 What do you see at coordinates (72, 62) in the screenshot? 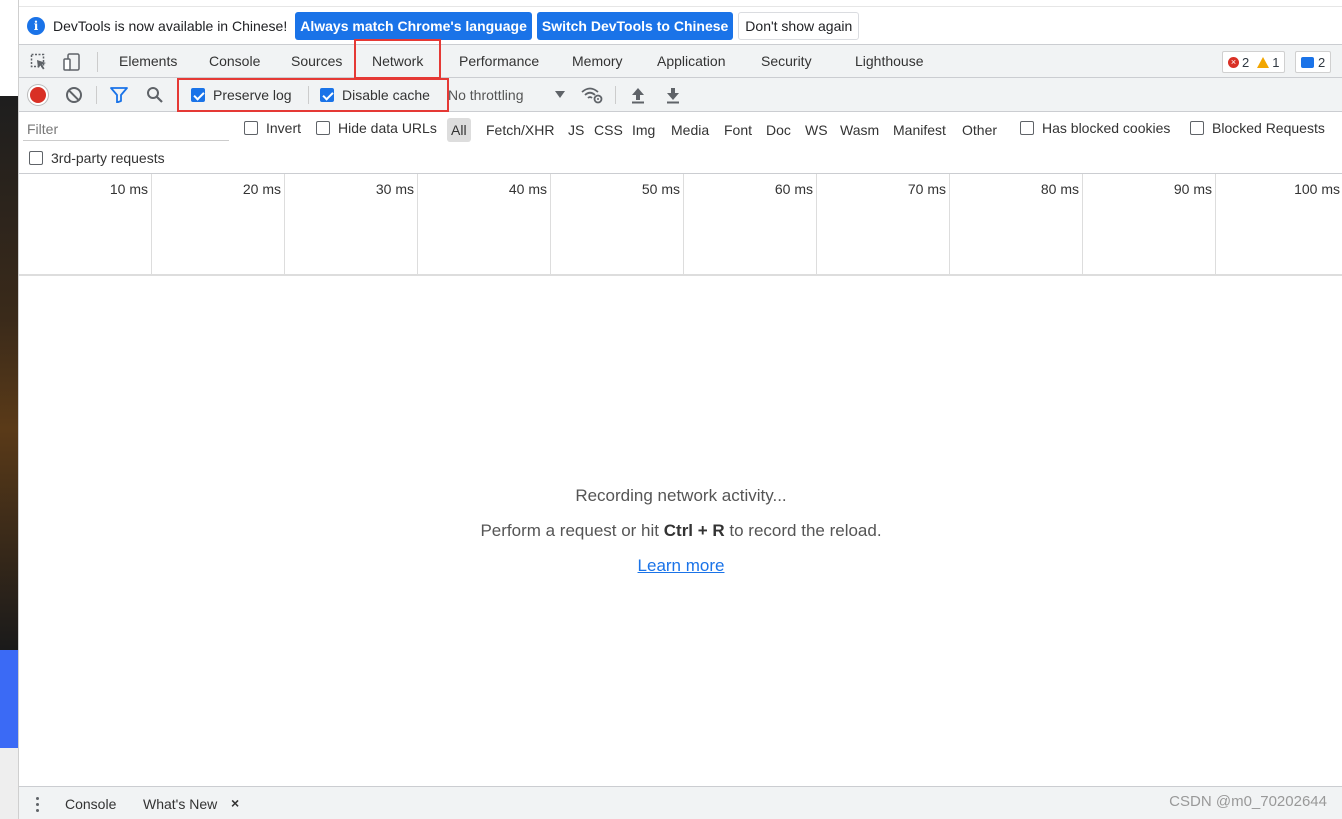
I see `device-toolbar-icon` at bounding box center [72, 62].